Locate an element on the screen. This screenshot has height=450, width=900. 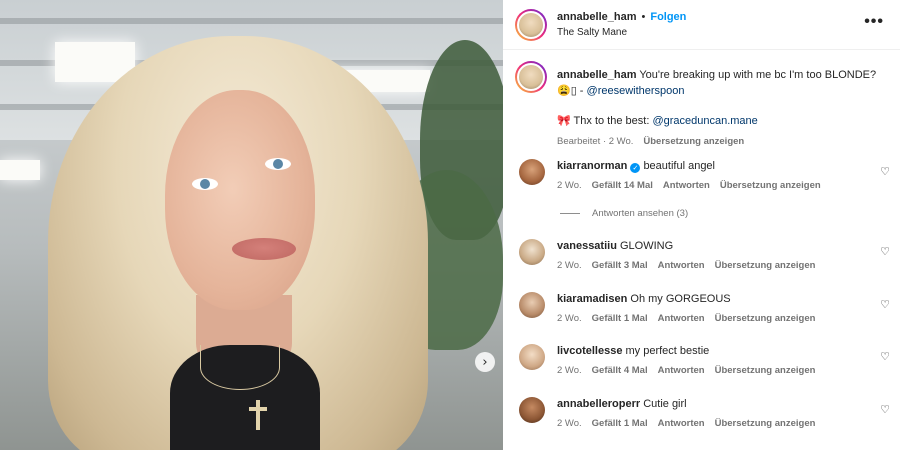
comment-text: Oh my GORGEOUS is located at coordinates (680, 299).